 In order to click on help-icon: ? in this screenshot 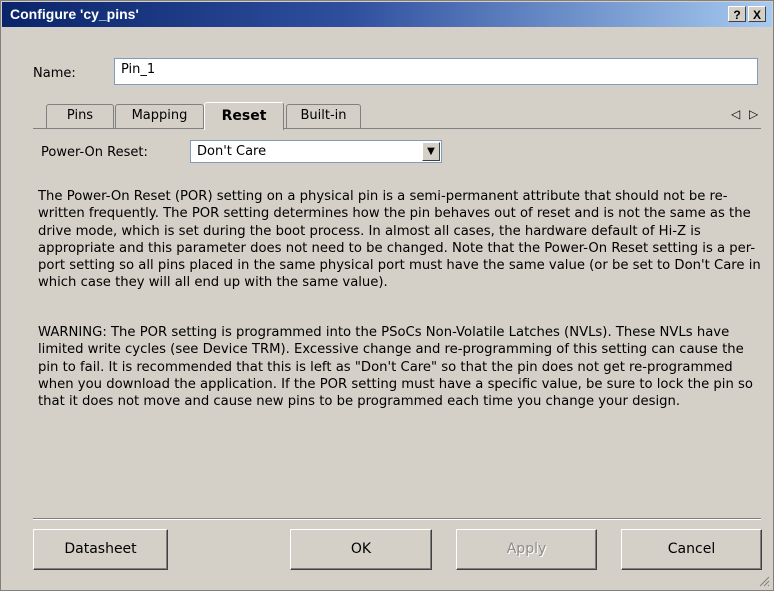, I will do `click(737, 15)`.